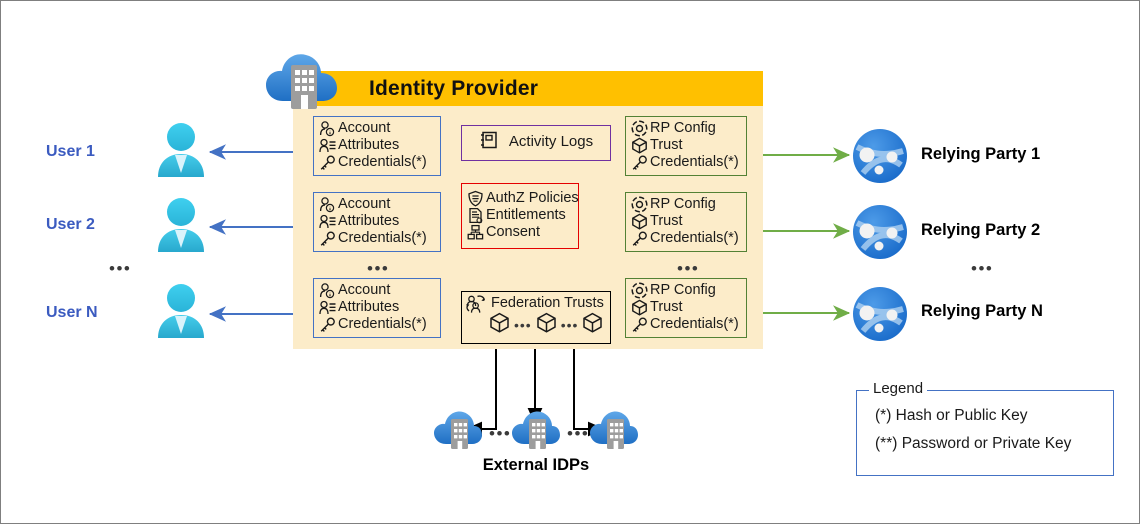 This screenshot has height=525, width=1140. Describe the element at coordinates (382, 237) in the screenshot. I see `credentials-label-2: Credentials(*)` at that location.